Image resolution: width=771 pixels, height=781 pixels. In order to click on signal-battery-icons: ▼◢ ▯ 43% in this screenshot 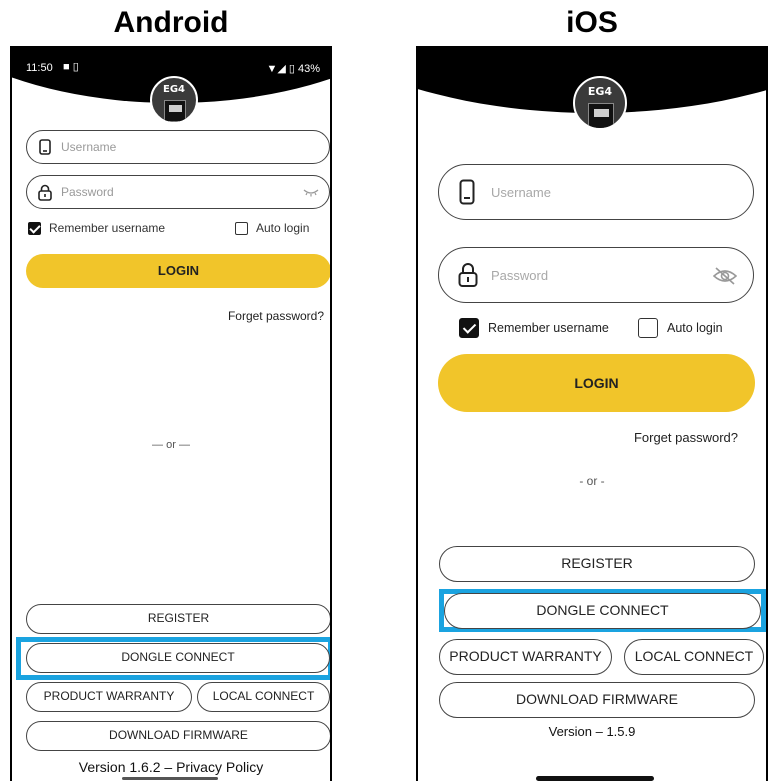, I will do `click(293, 69)`.